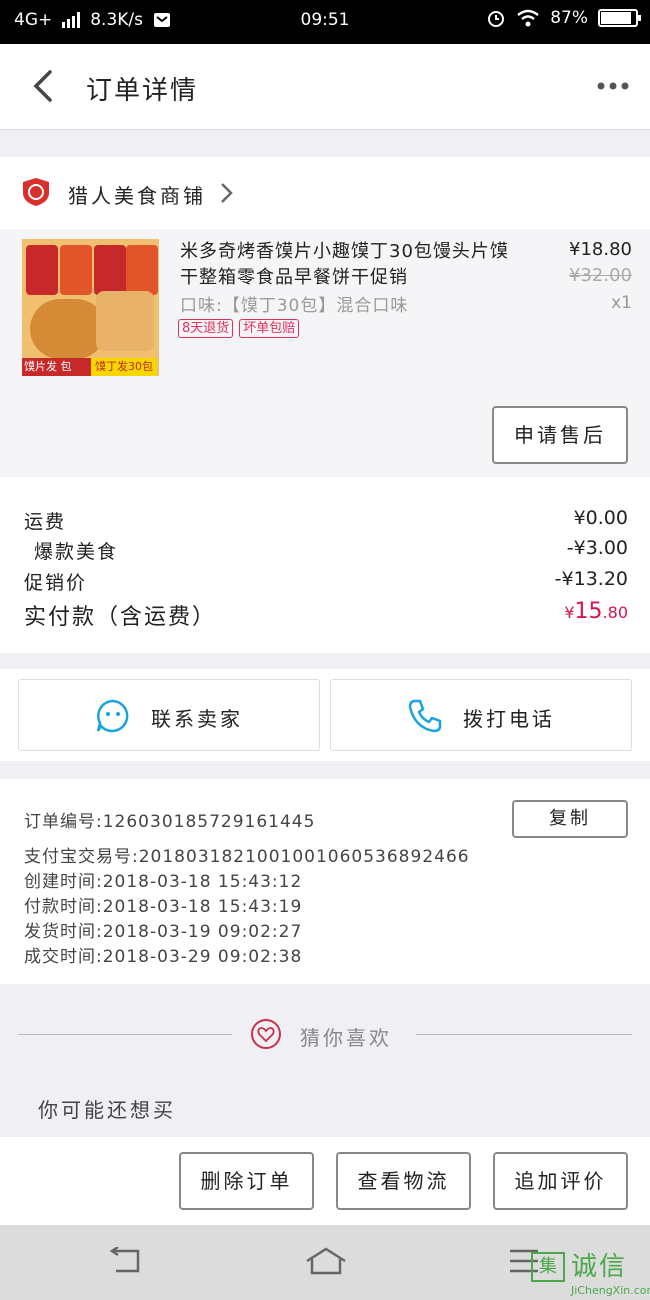  I want to click on discount-row: 促销价 -¥13.20, so click(326, 581).